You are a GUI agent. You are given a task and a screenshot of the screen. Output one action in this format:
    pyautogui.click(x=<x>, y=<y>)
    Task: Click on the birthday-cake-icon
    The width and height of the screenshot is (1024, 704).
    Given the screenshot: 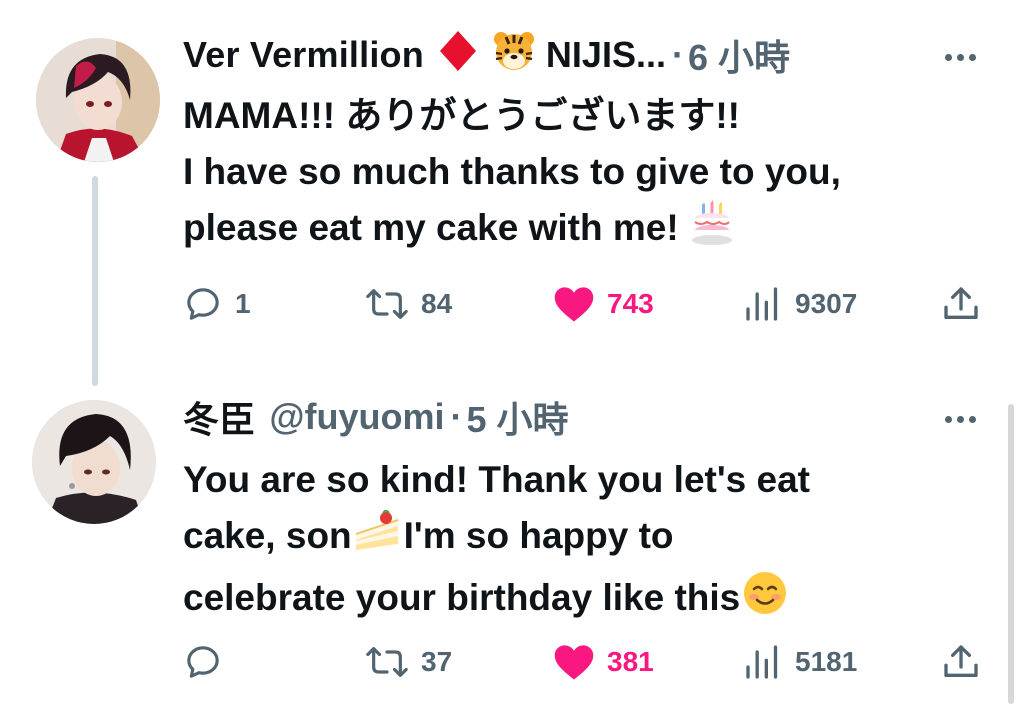 What is the action you would take?
    pyautogui.click(x=712, y=231)
    